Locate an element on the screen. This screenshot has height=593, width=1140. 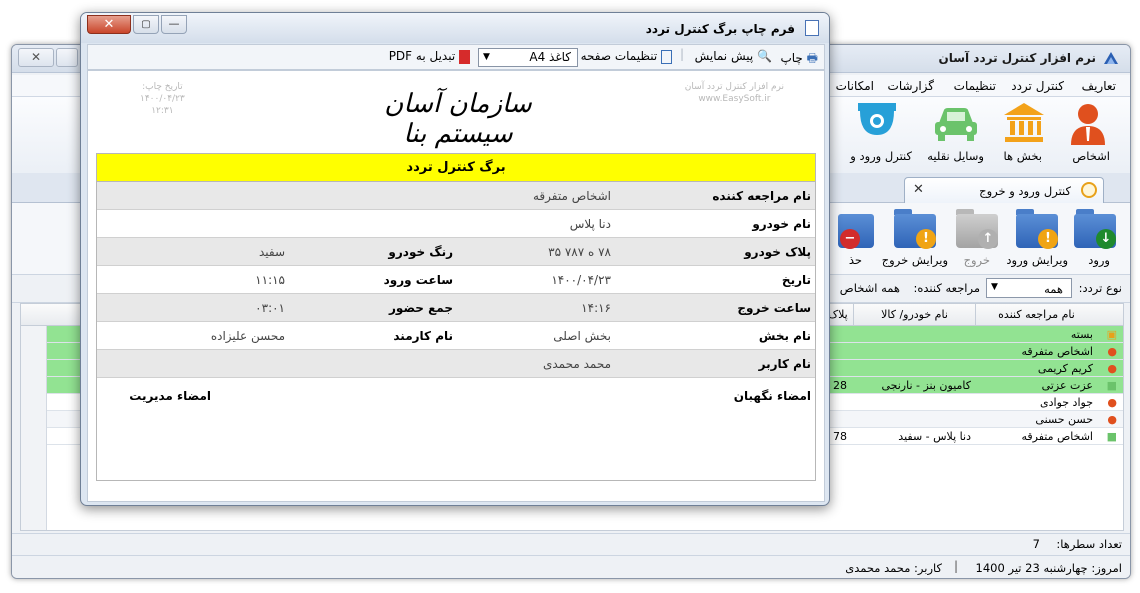
entry-time-value: ۱۱:۱۵ is located at coordinates (270, 280).